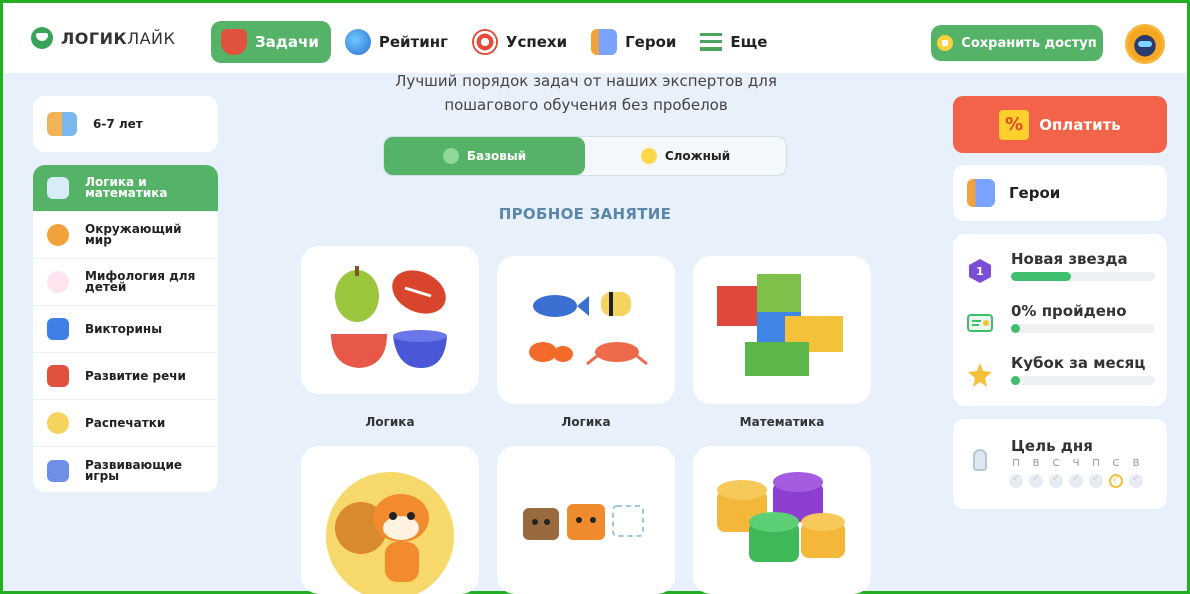 This screenshot has width=1190, height=594. What do you see at coordinates (585, 214) in the screenshot?
I see `section-title: ПРОБНОЕ ЗАНЯТИЕ` at bounding box center [585, 214].